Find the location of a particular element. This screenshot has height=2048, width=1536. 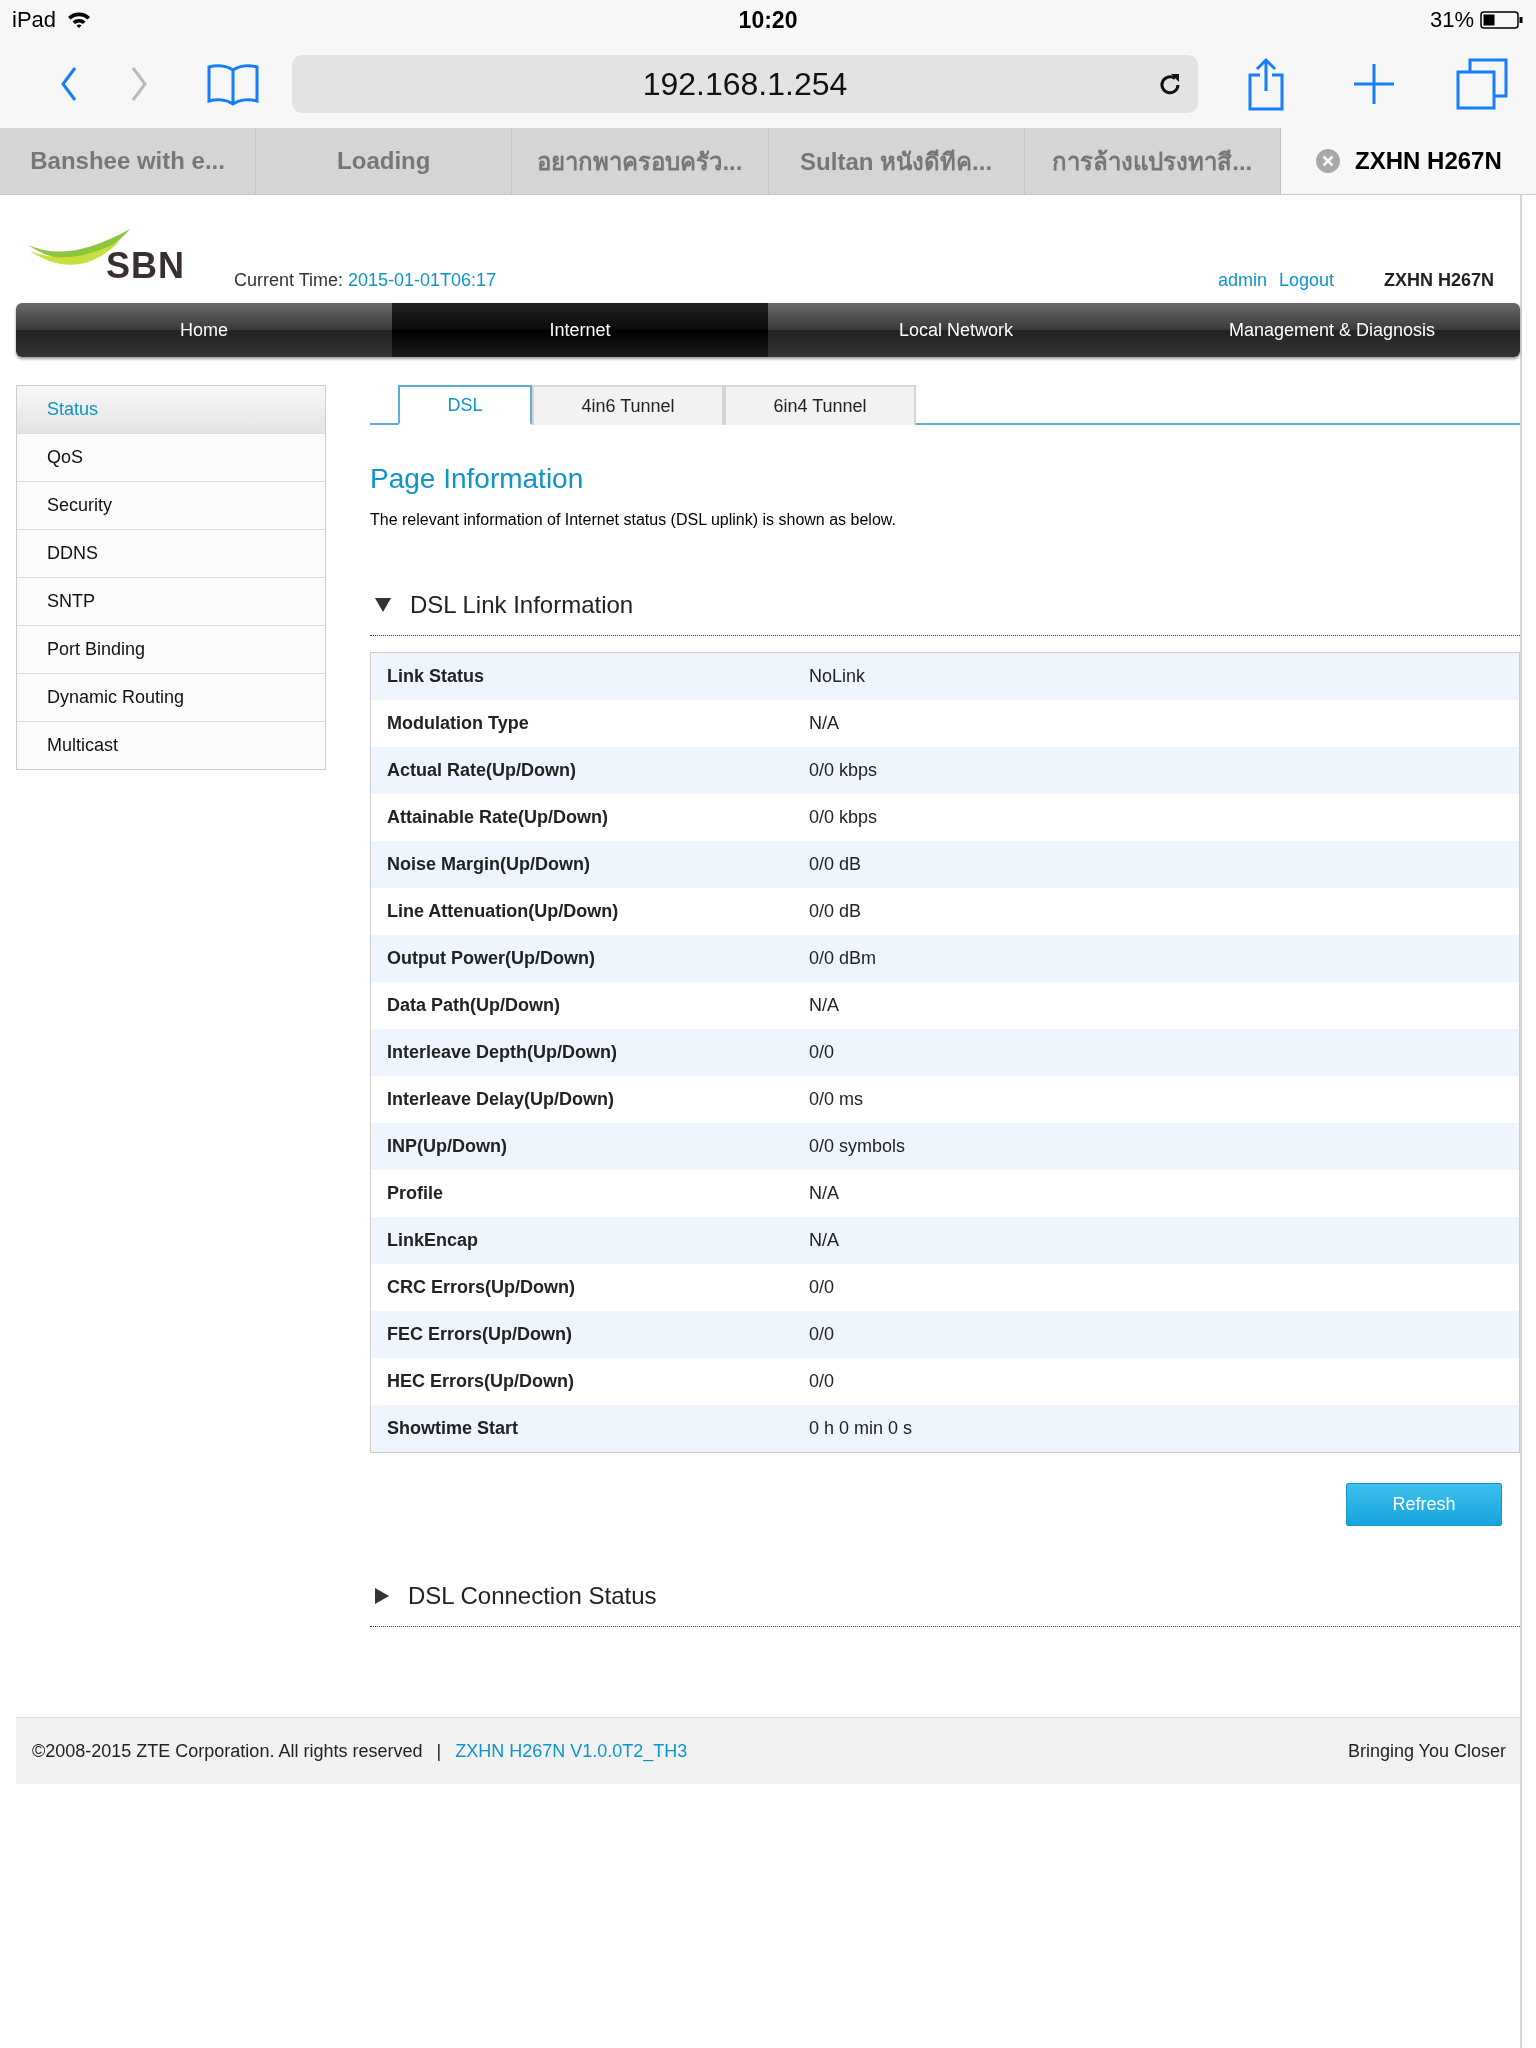

field-value: 0/0 dBm is located at coordinates (1156, 958).